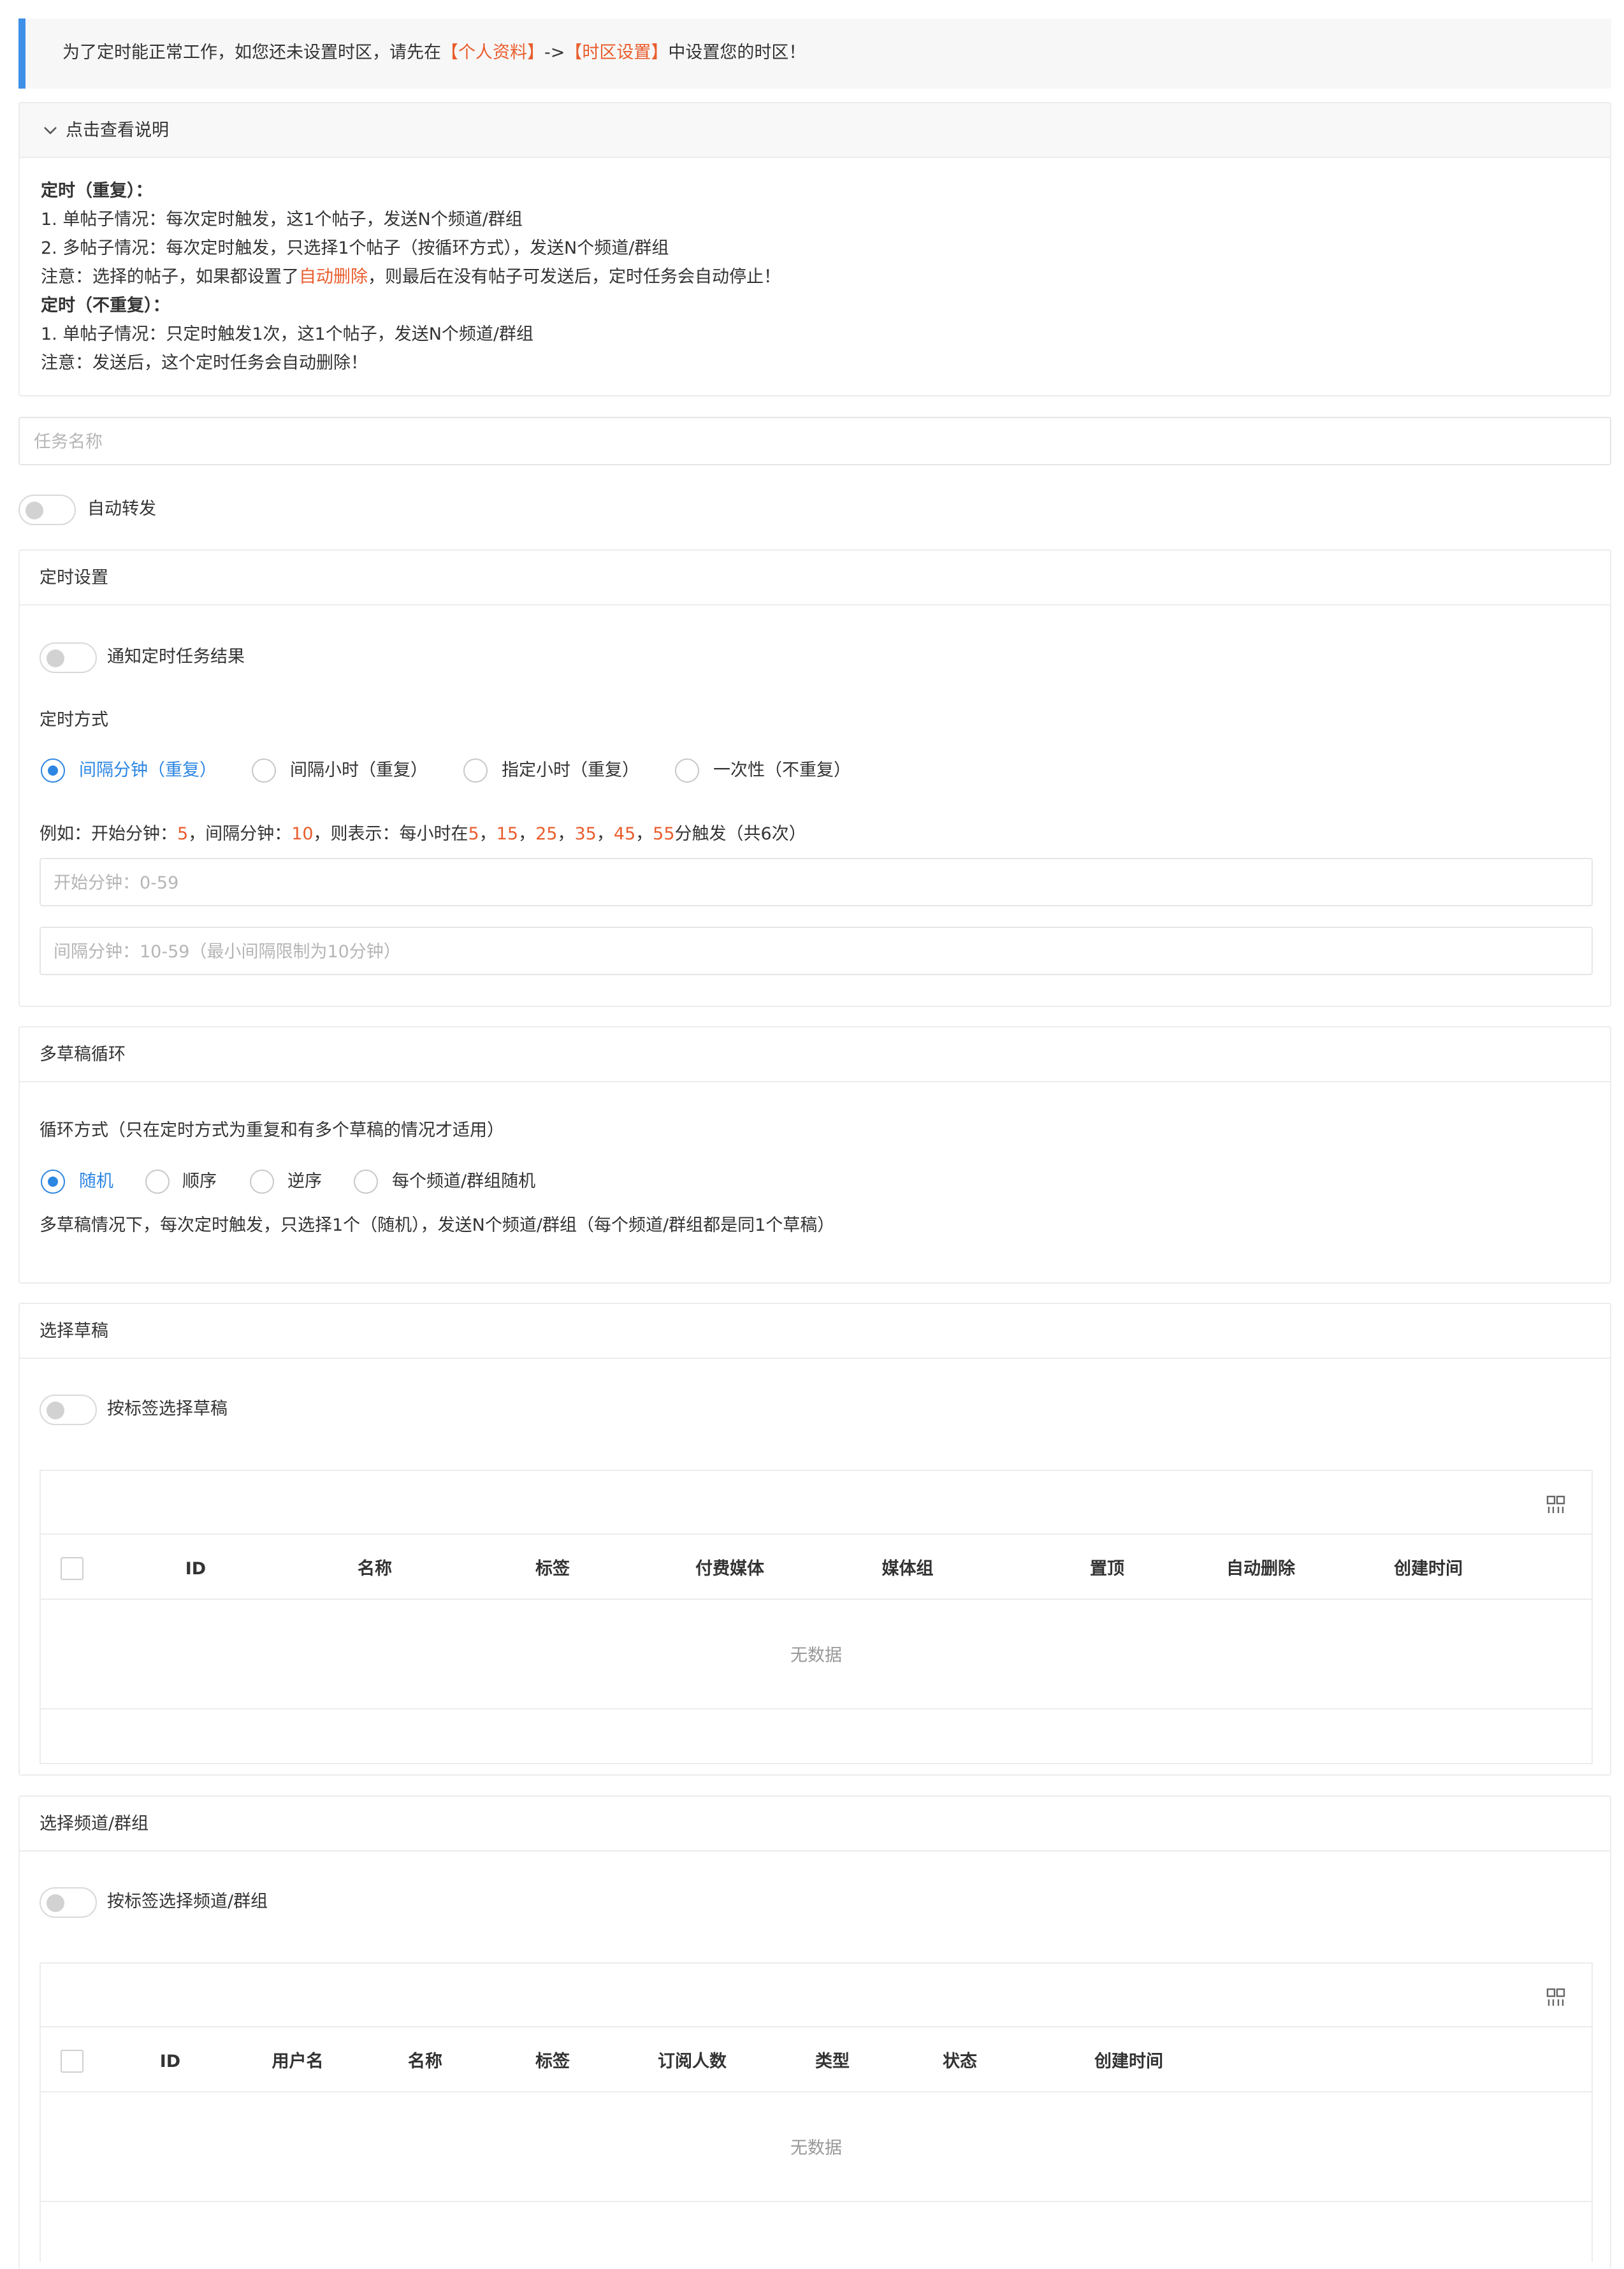 This screenshot has width=1624, height=2269. Describe the element at coordinates (199, 1181) in the screenshot. I see `radio-label-loop-sequential: 顺序` at that location.